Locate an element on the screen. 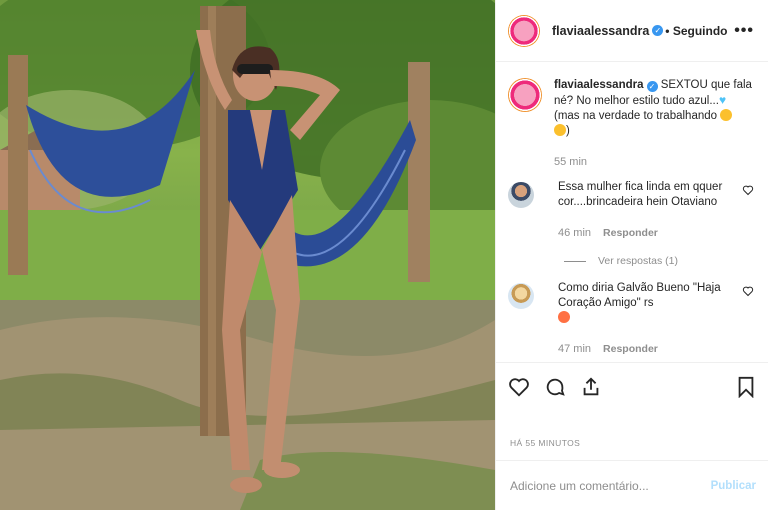 The image size is (768, 510). divider is located at coordinates (575, 261).